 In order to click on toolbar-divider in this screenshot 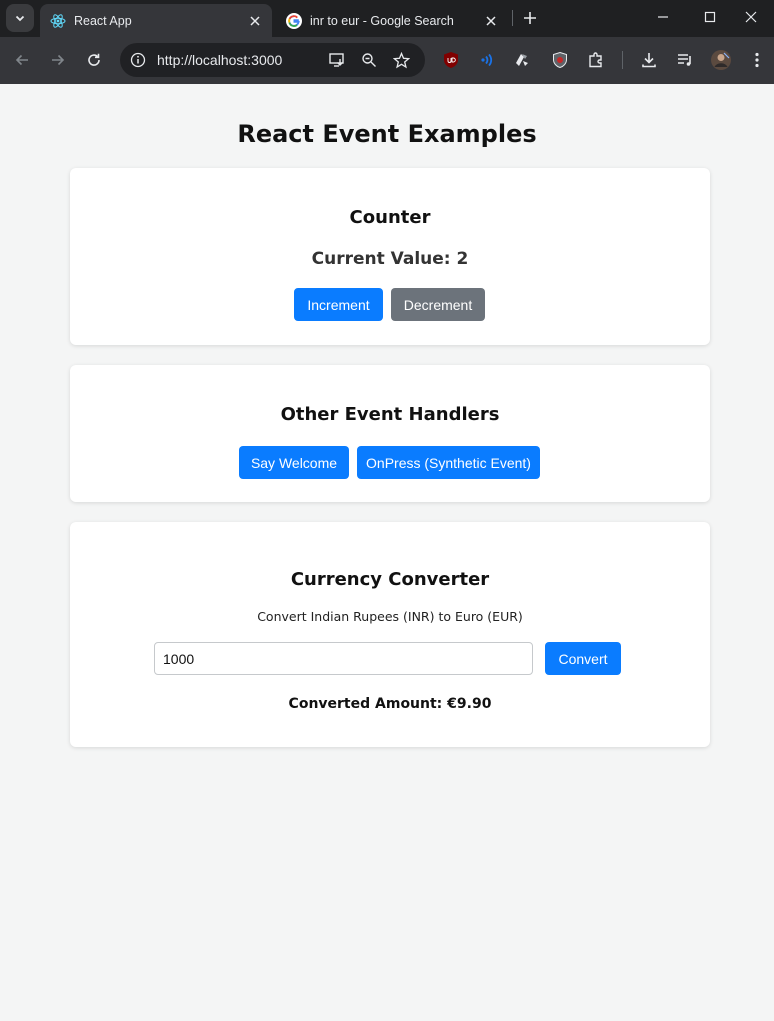, I will do `click(622, 60)`.